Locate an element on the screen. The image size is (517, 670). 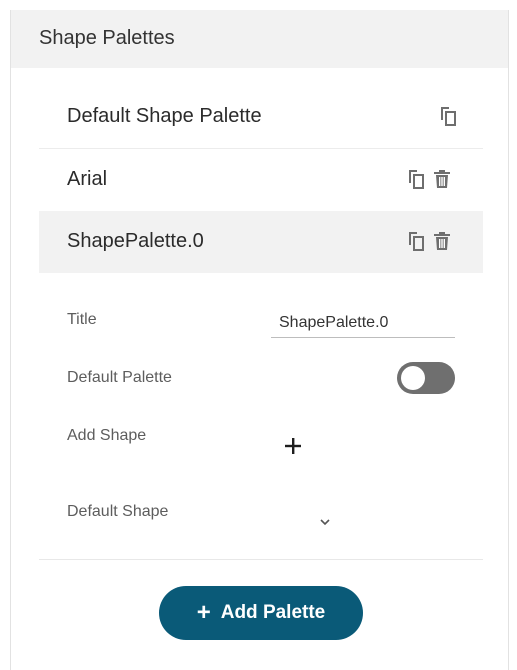
chevron-down-icon is located at coordinates (325, 522).